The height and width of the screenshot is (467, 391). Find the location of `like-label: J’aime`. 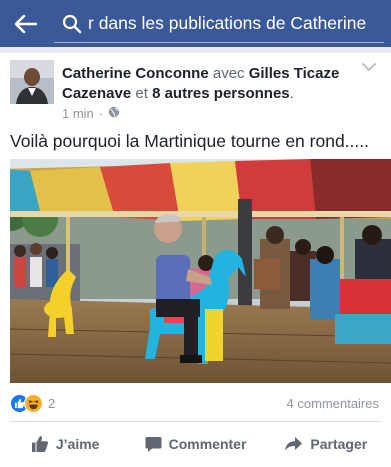

like-label: J’aime is located at coordinates (77, 444).